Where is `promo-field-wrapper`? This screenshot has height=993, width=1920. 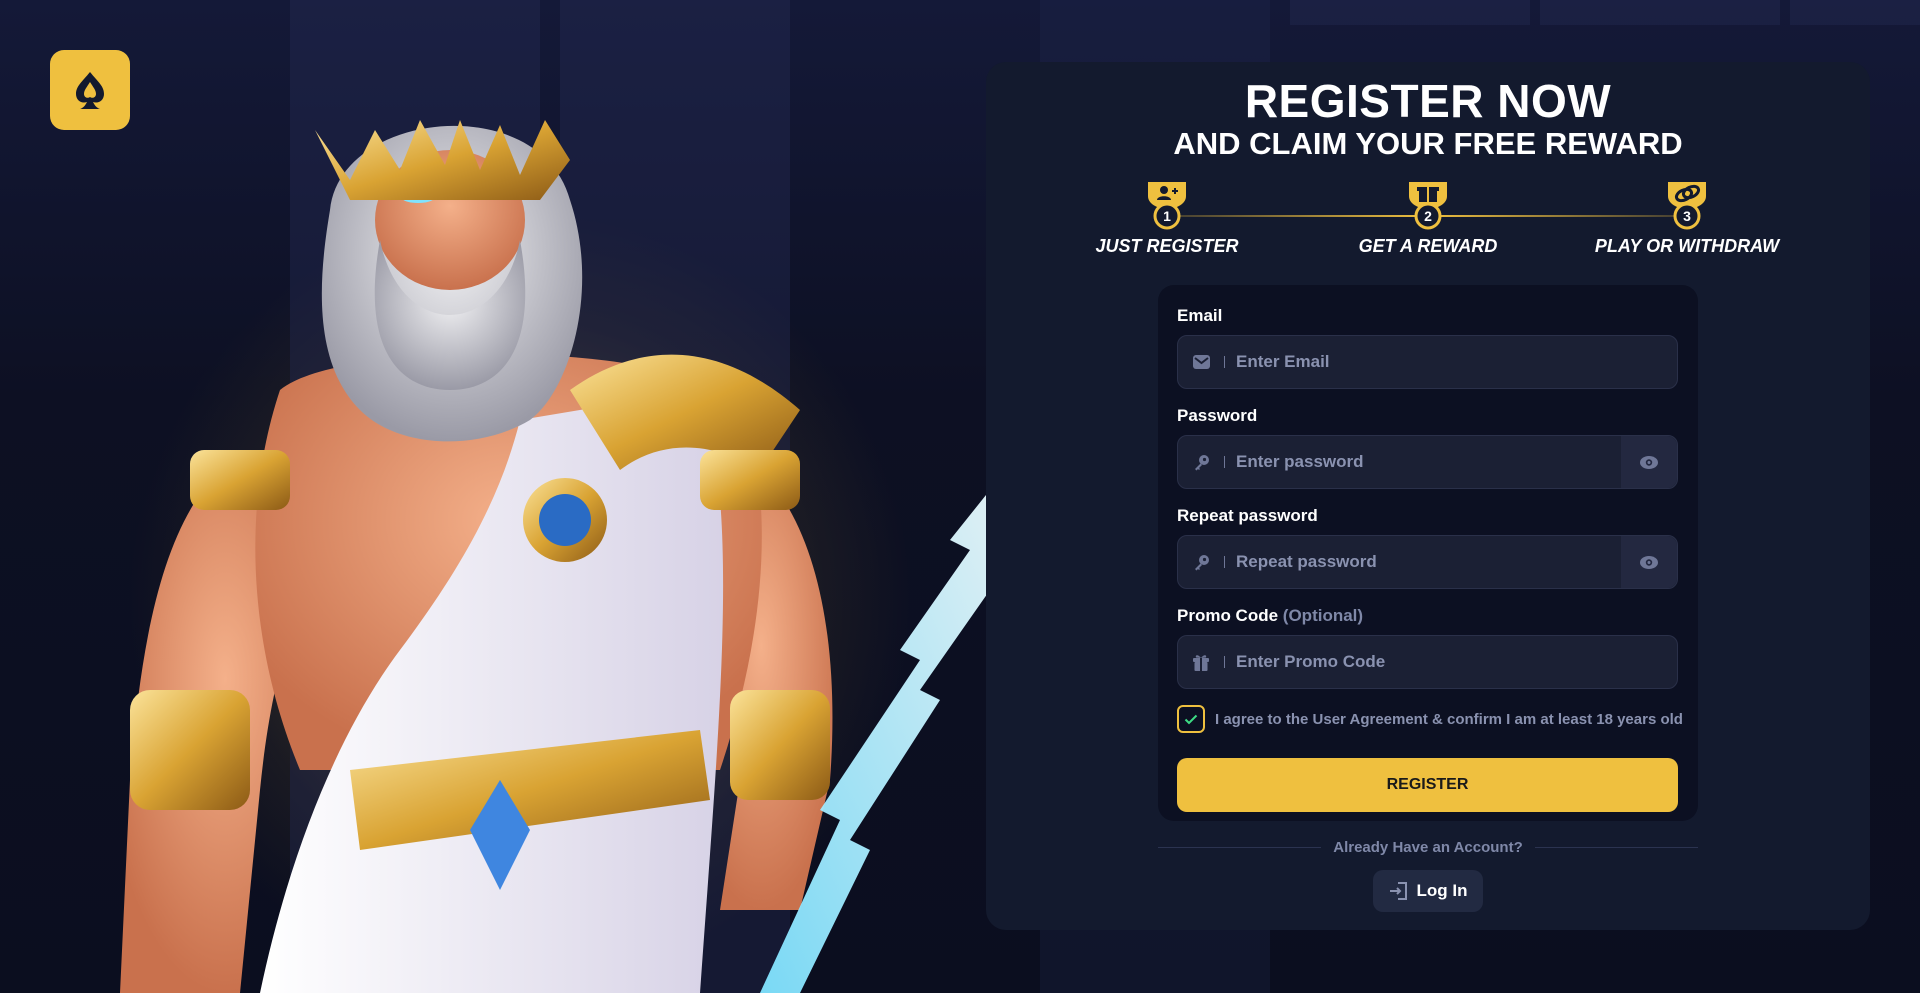
promo-field-wrapper is located at coordinates (1427, 662).